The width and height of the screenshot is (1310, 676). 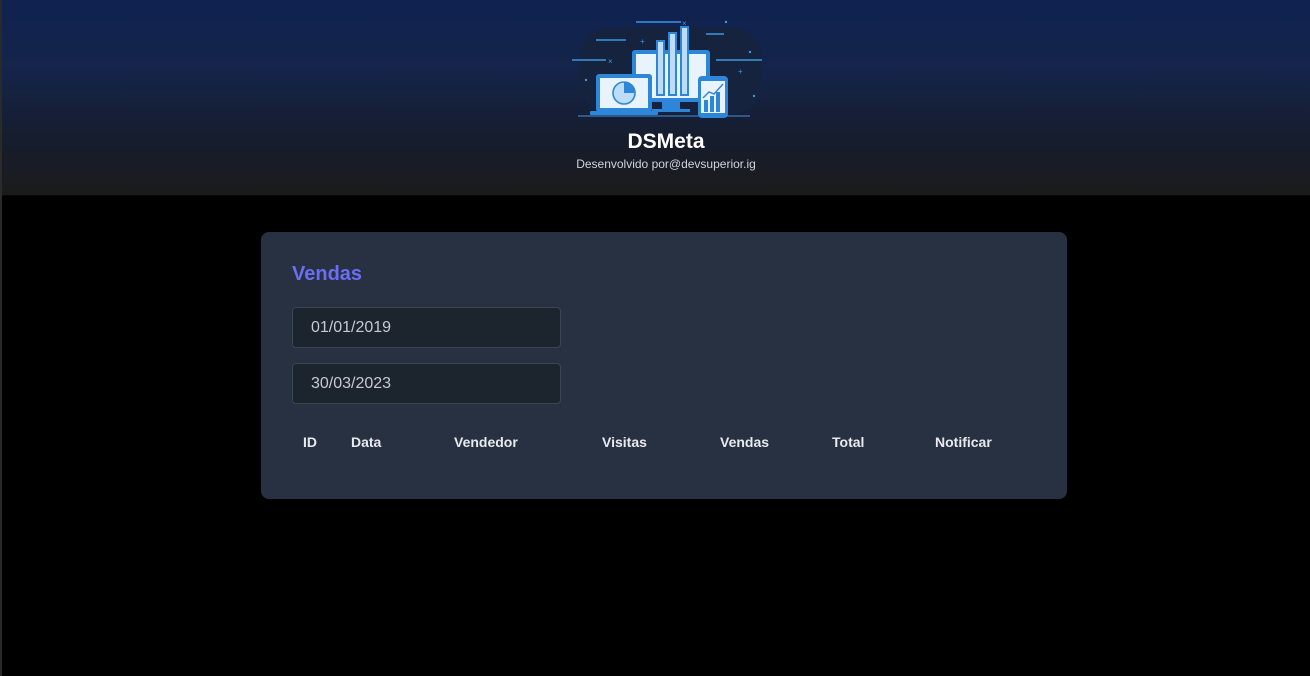 What do you see at coordinates (667, 68) in the screenshot?
I see `dashboard-devices-logo-icon: × × + +` at bounding box center [667, 68].